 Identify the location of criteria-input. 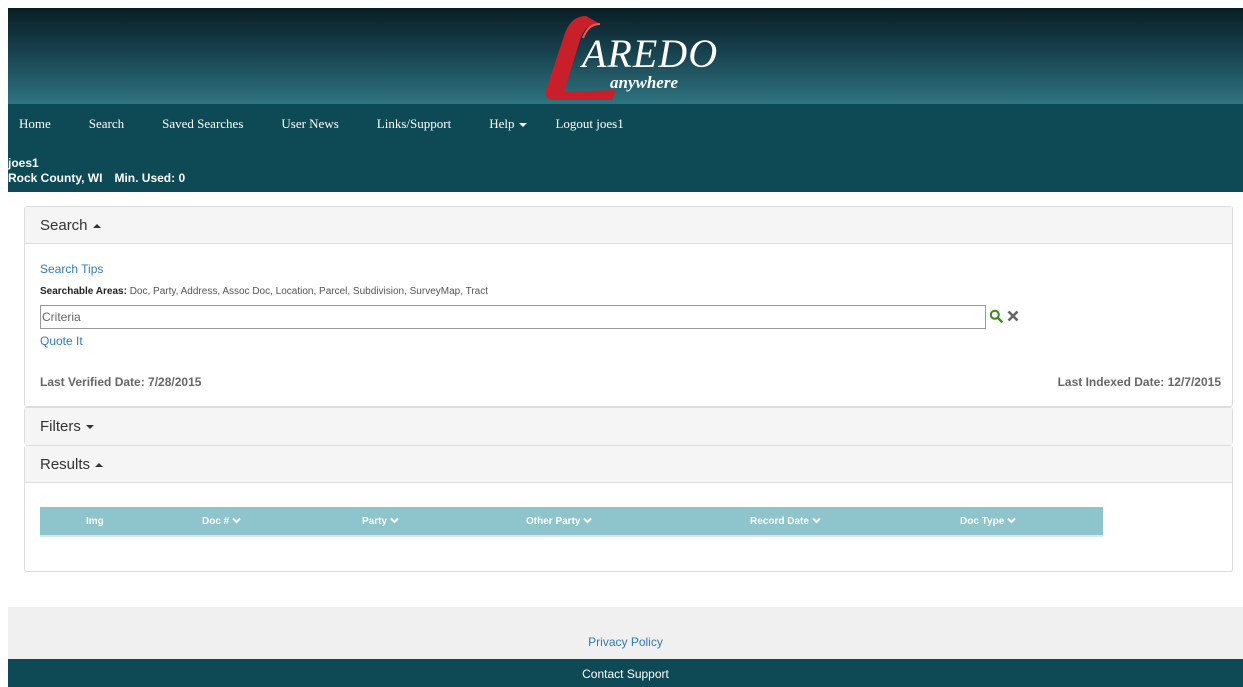
(513, 317).